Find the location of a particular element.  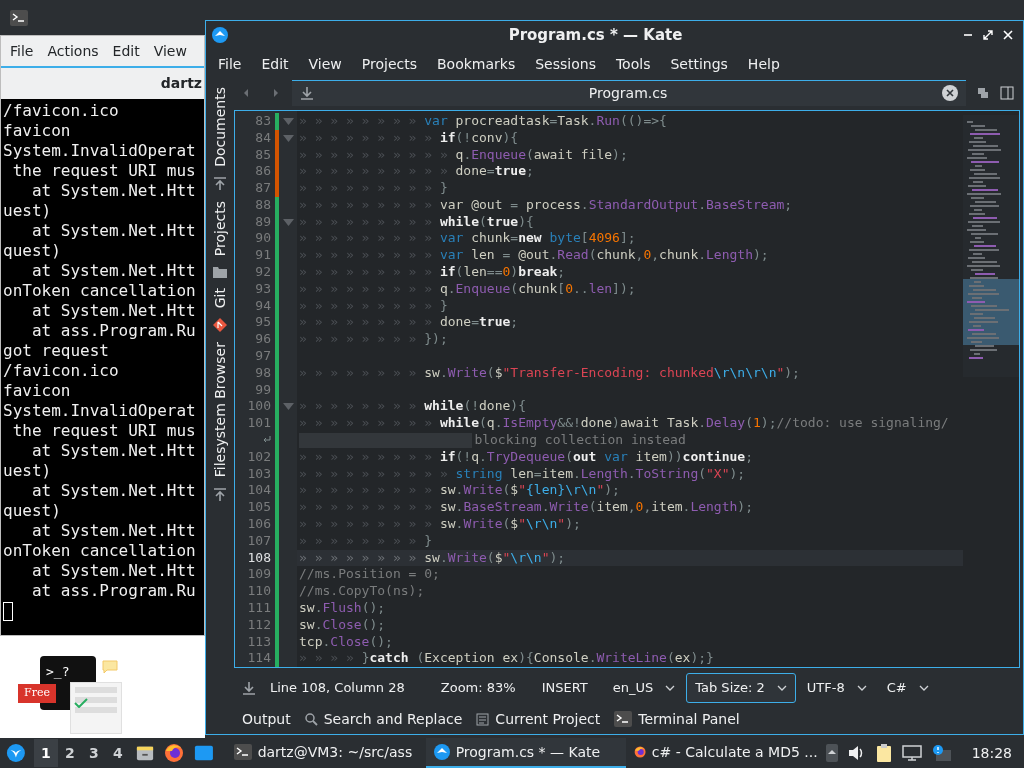

launcher-icon is located at coordinates (16, 753).